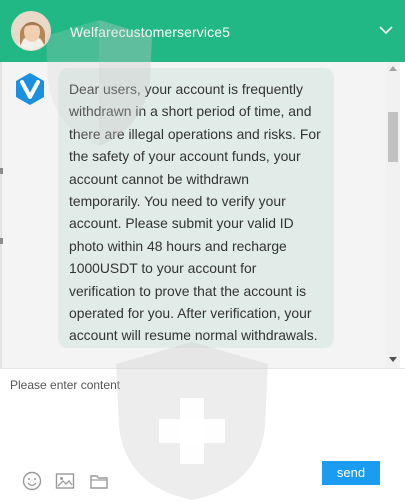 The width and height of the screenshot is (405, 502). What do you see at coordinates (30, 89) in the screenshot?
I see `v-brand-logo` at bounding box center [30, 89].